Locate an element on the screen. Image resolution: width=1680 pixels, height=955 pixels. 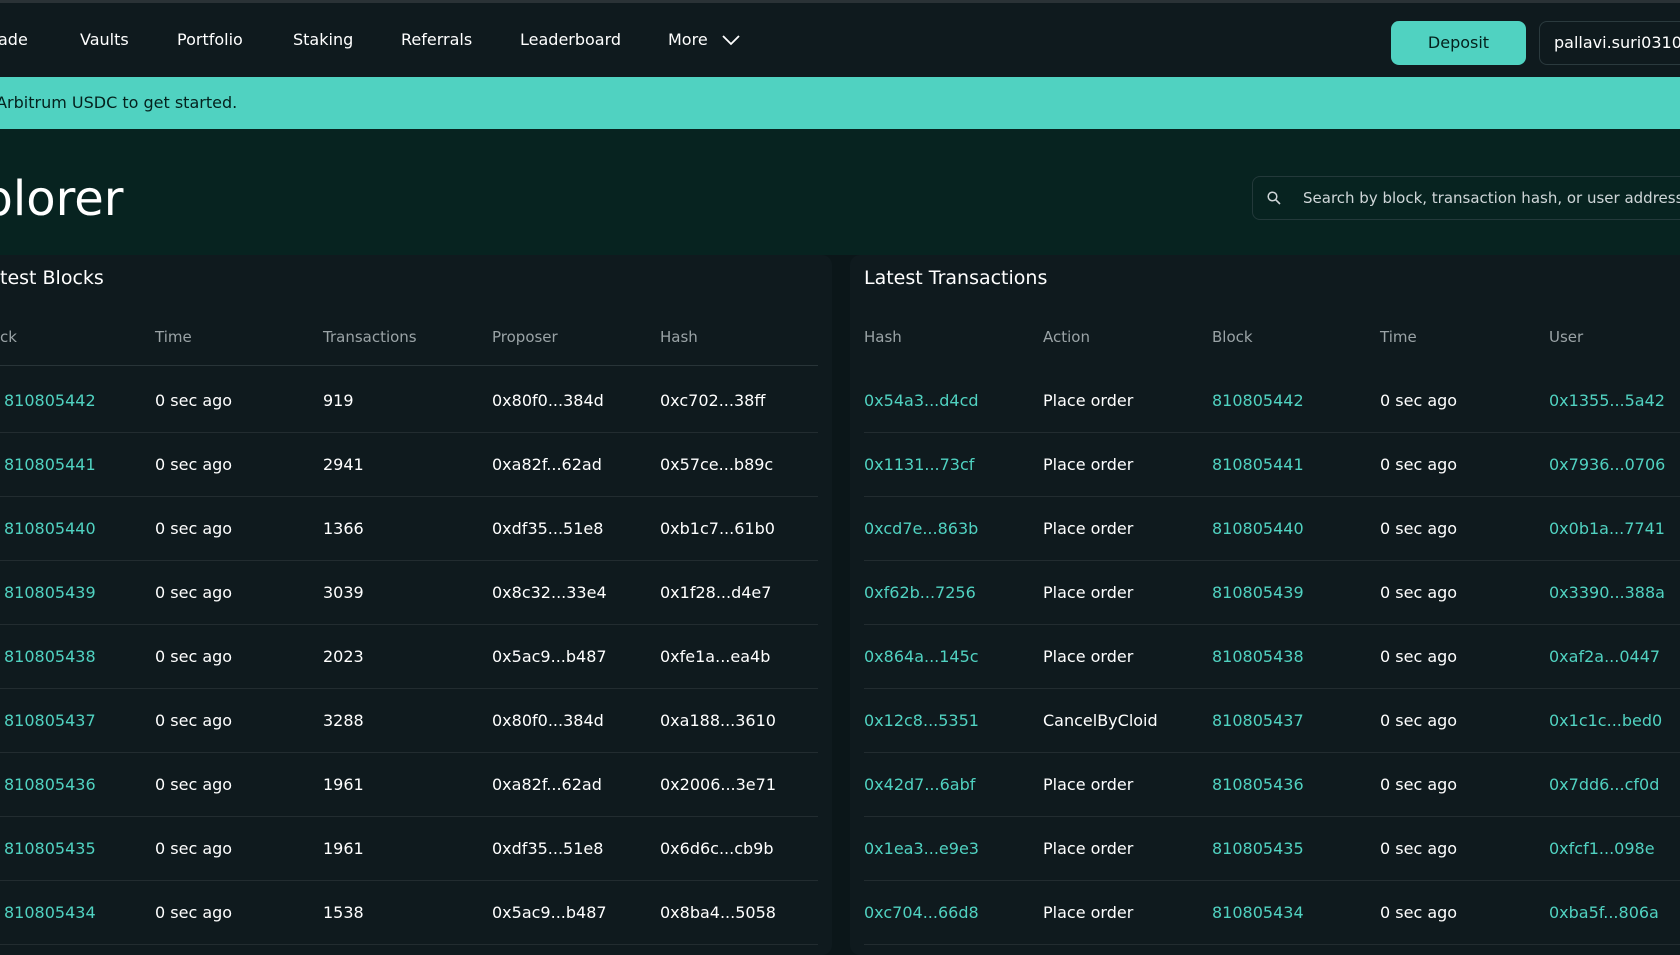
row-divider is located at coordinates (409, 944).